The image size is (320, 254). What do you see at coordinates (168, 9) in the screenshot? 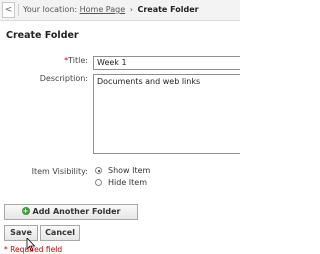
I see `breadcrumb-current: Create Folder` at bounding box center [168, 9].